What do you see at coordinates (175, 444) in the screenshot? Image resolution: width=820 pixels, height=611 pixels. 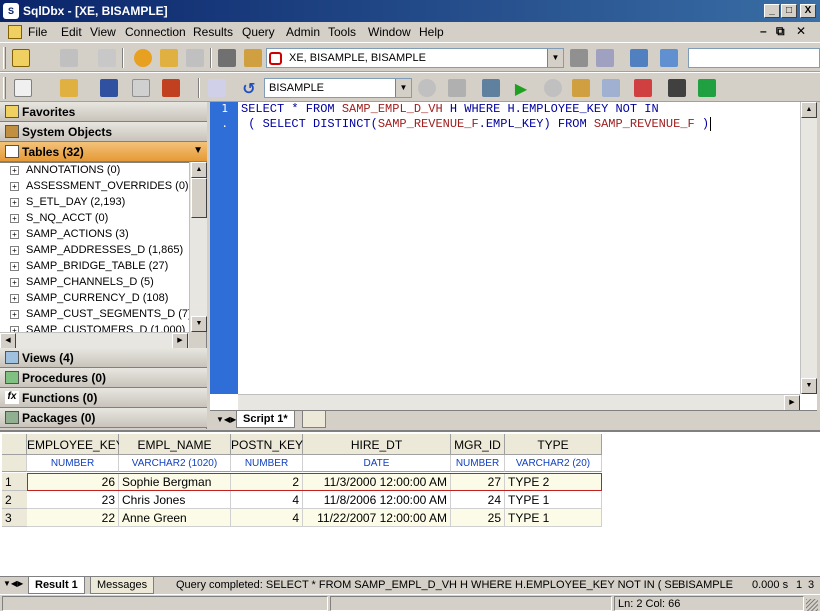 I see `column-header: EMPL_NAME` at bounding box center [175, 444].